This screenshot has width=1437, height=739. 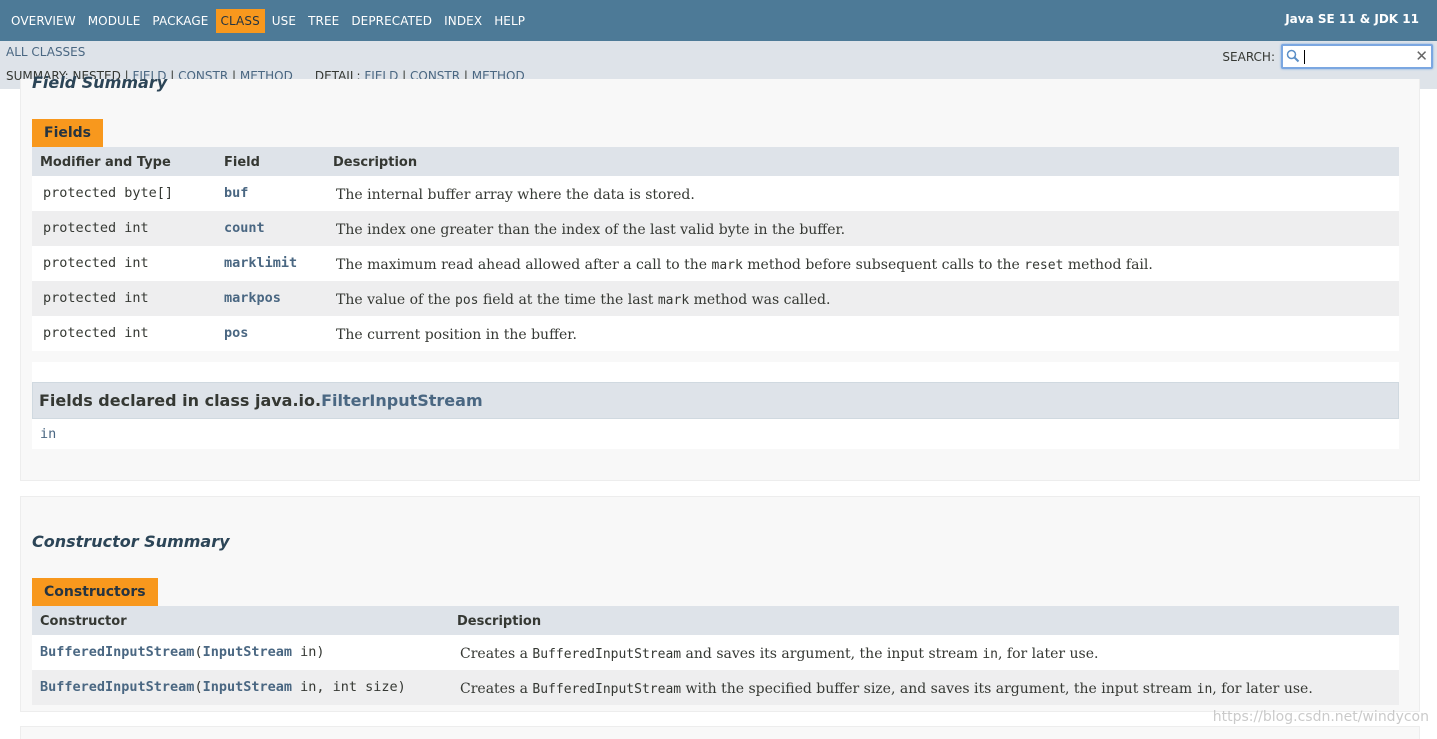 I want to click on field-link-markpos: markpos, so click(x=252, y=298).